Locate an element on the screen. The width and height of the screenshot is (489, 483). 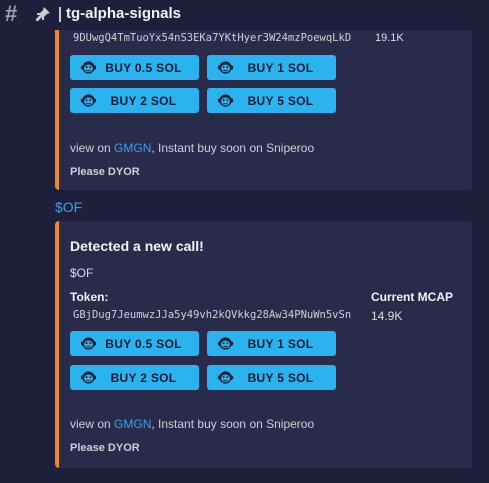
embed-ticker: $OF is located at coordinates (82, 273).